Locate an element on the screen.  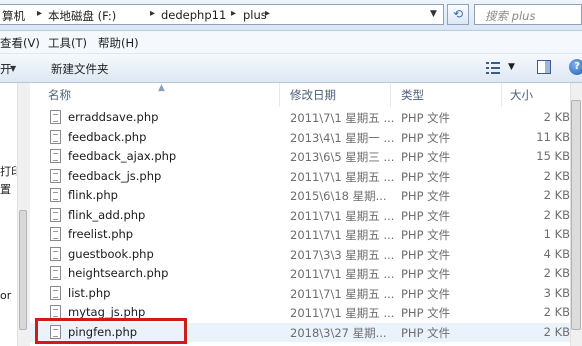
breadcrumb-local-disk: 本地磁盘 (F:) is located at coordinates (82, 16).